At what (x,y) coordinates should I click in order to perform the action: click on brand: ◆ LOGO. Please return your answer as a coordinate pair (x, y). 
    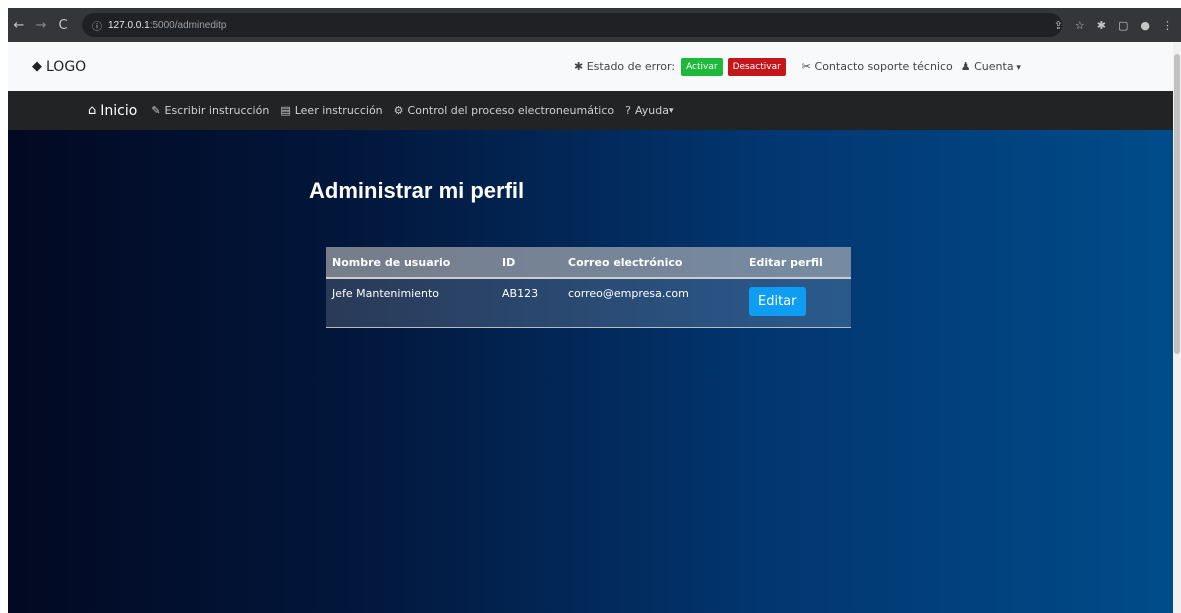
    Looking at the image, I should click on (59, 67).